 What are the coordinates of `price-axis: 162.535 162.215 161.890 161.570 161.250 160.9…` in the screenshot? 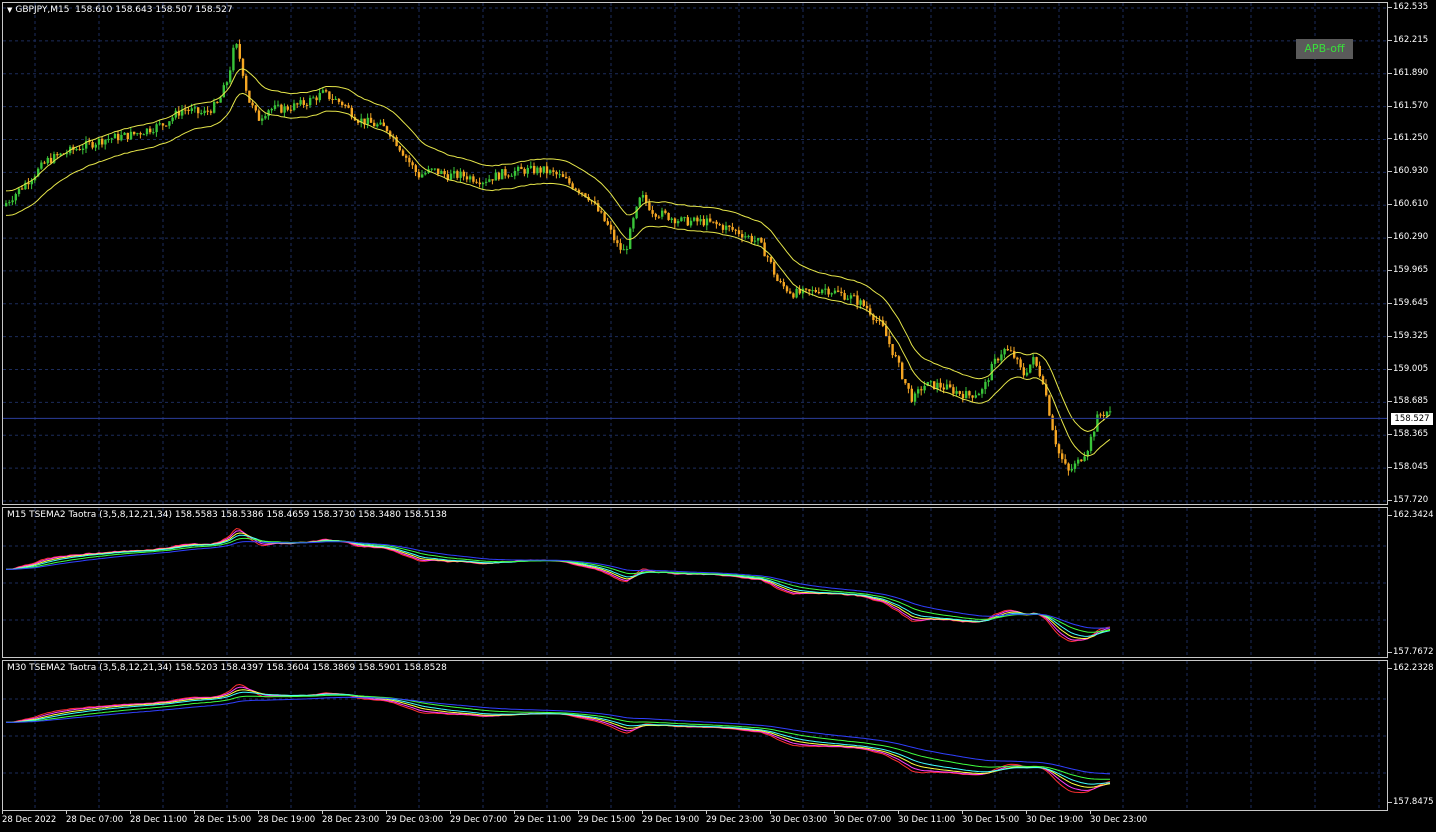 It's located at (1411, 253).